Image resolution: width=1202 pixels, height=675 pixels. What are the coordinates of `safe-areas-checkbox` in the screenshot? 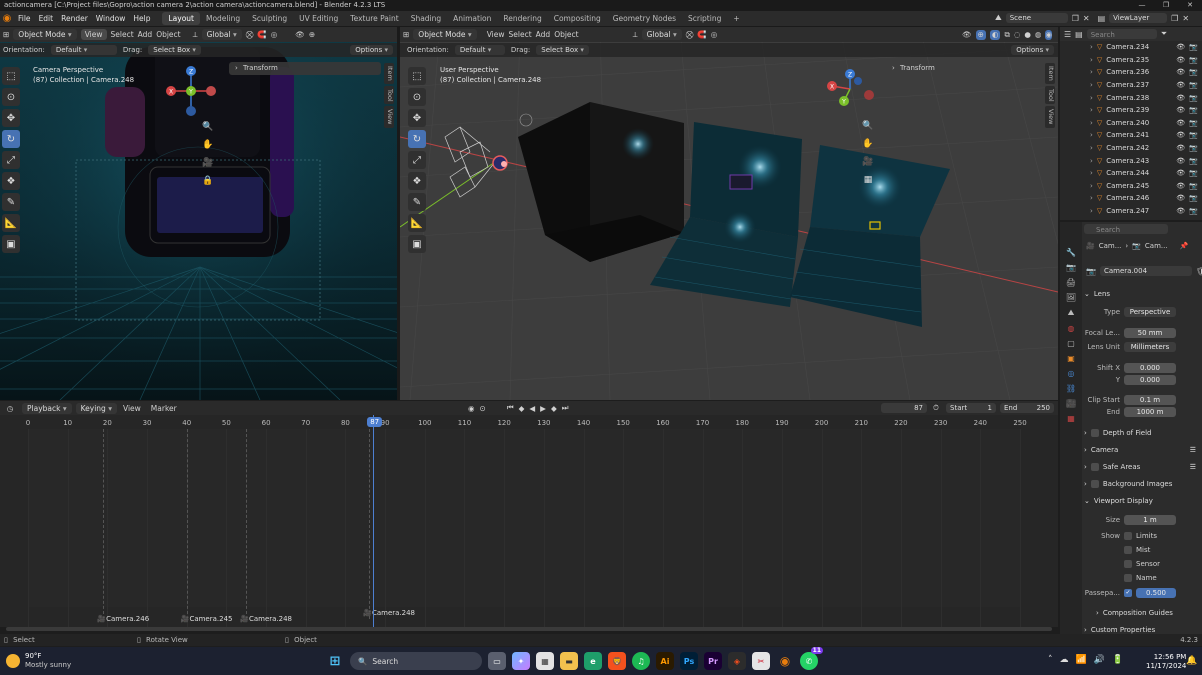 It's located at (1094, 467).